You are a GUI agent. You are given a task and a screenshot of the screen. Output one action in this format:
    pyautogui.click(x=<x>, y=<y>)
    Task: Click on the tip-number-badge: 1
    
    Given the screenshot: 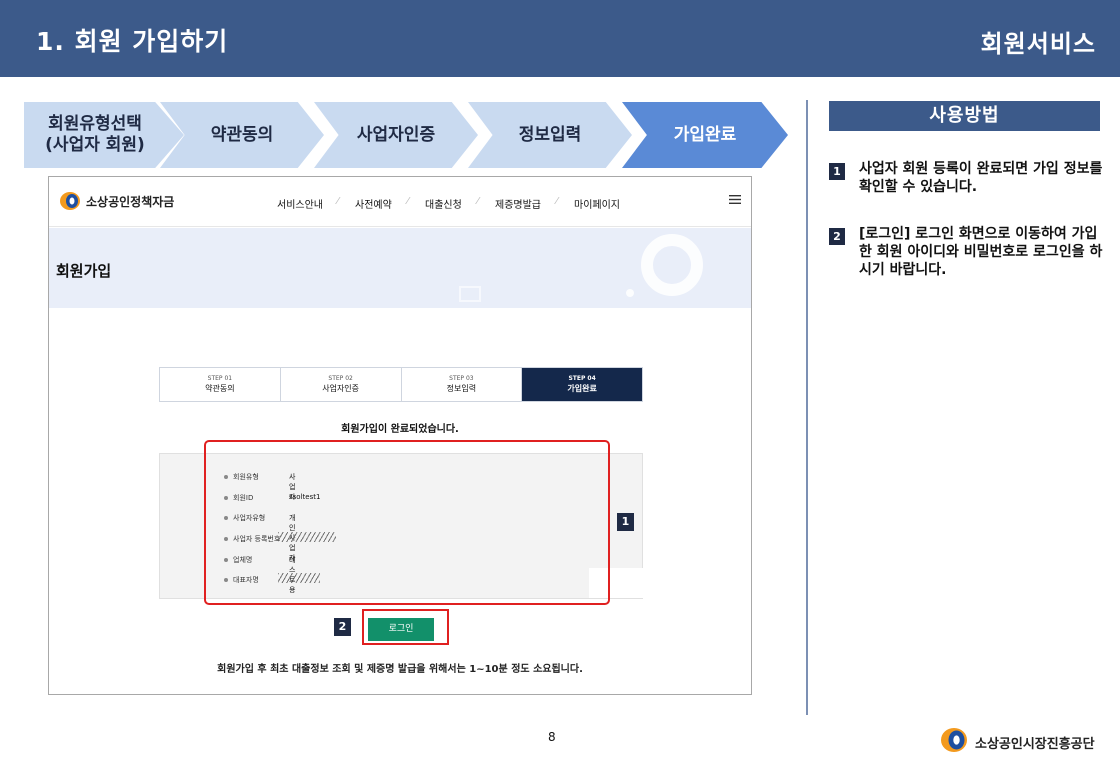 What is the action you would take?
    pyautogui.click(x=837, y=171)
    